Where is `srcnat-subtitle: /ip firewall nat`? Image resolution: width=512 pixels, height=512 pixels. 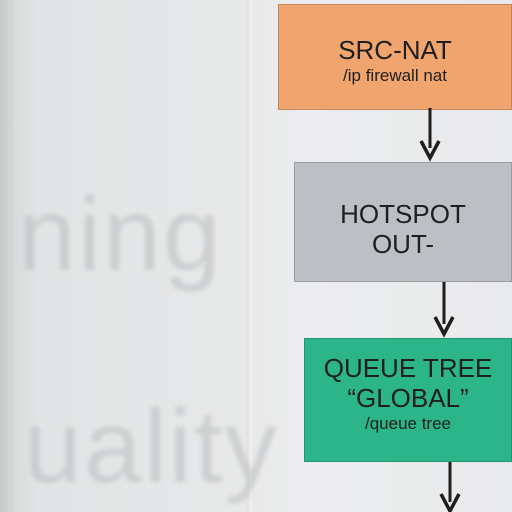
srcnat-subtitle: /ip firewall nat is located at coordinates (395, 75).